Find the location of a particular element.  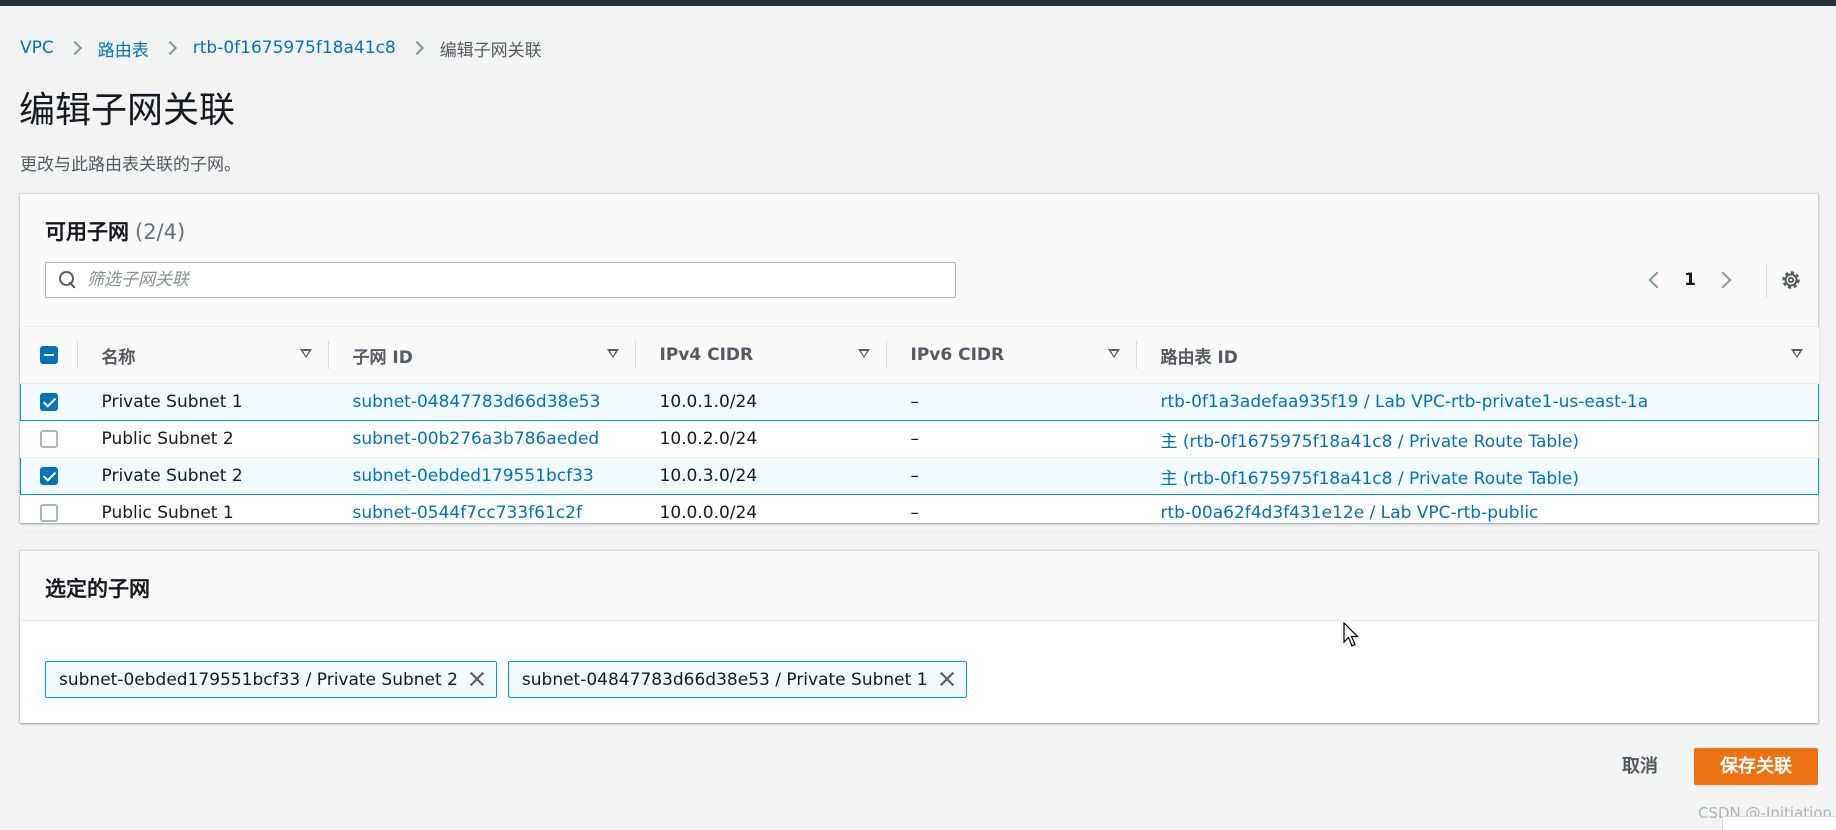

pagination: 1 is located at coordinates (1690, 280).